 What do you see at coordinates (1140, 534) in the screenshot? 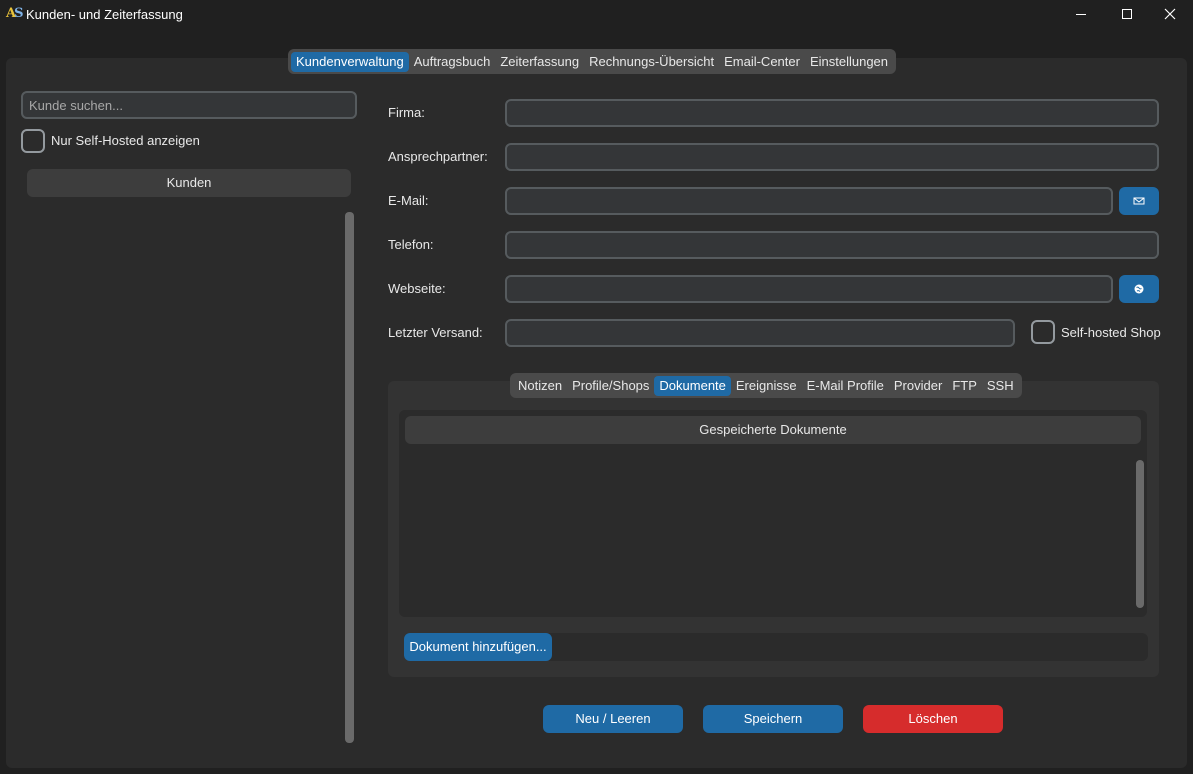
I see `documents-scrollbar` at bounding box center [1140, 534].